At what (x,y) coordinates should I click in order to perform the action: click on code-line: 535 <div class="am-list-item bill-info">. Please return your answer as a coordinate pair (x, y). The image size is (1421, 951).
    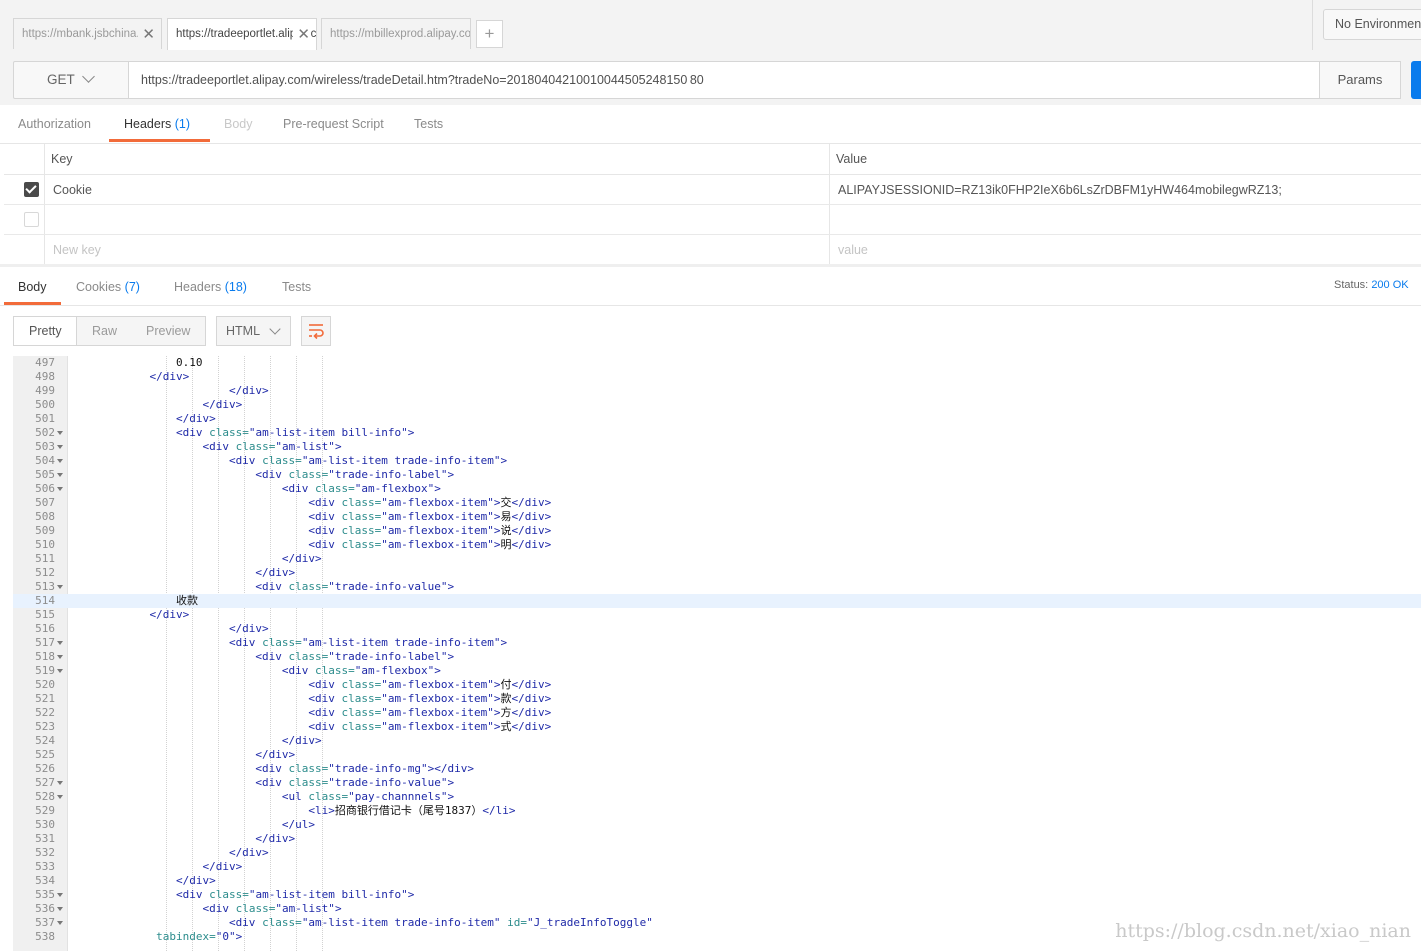
    Looking at the image, I should click on (717, 895).